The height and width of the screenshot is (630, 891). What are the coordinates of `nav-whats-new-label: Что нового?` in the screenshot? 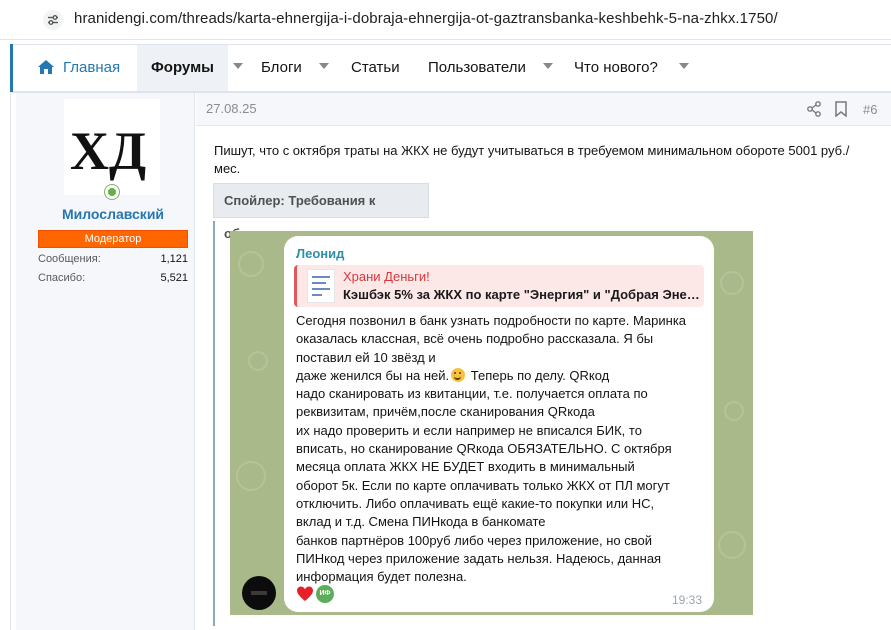 It's located at (616, 67).